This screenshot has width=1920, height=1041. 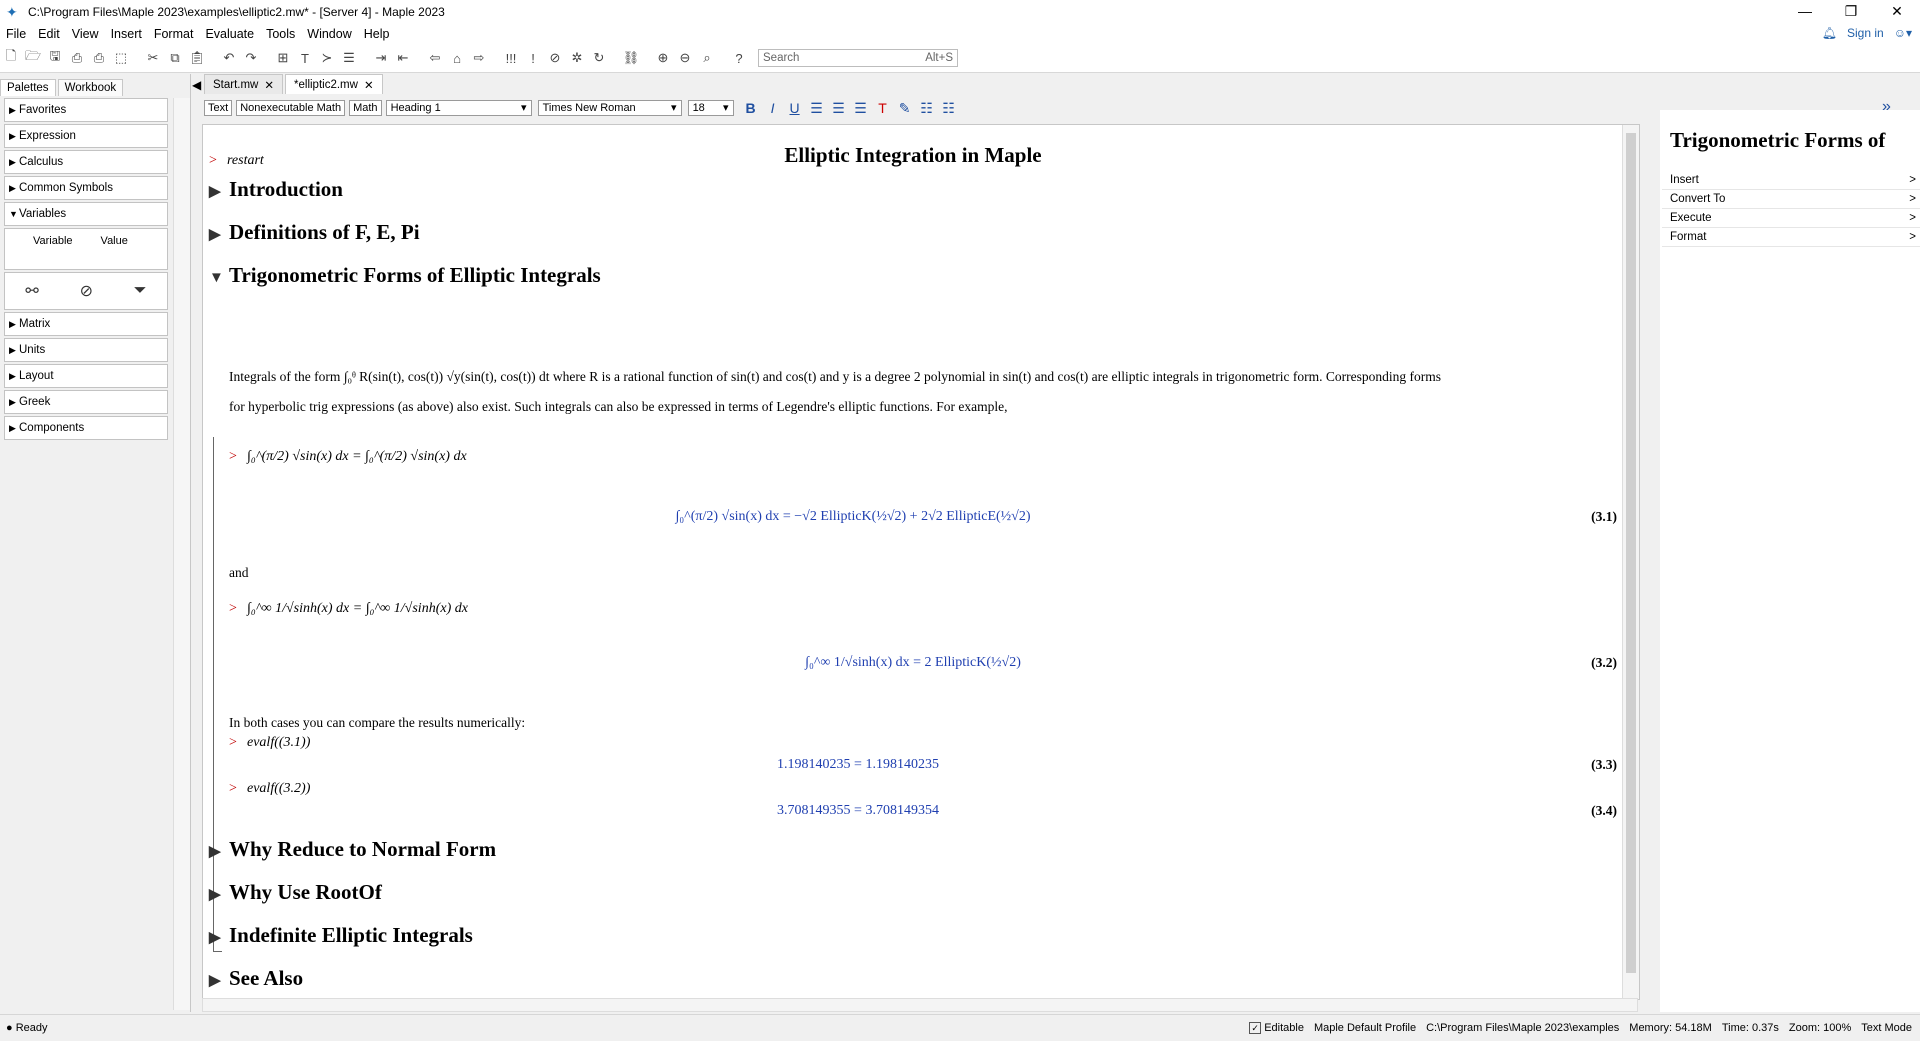 What do you see at coordinates (381, 58) in the screenshot?
I see `indent-icon: ⇥` at bounding box center [381, 58].